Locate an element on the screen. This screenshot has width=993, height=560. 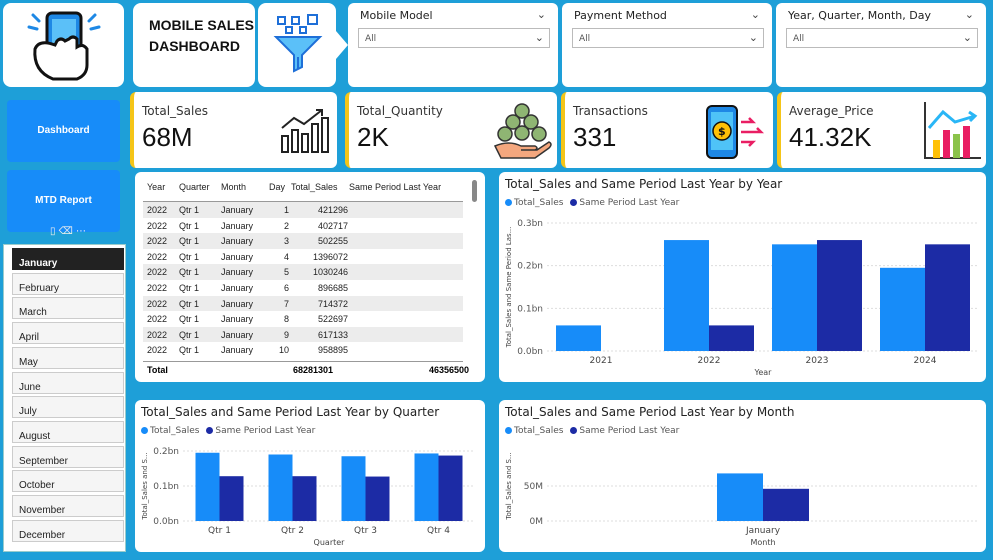
kpi-label: Total_Sales is located at coordinates (175, 111).